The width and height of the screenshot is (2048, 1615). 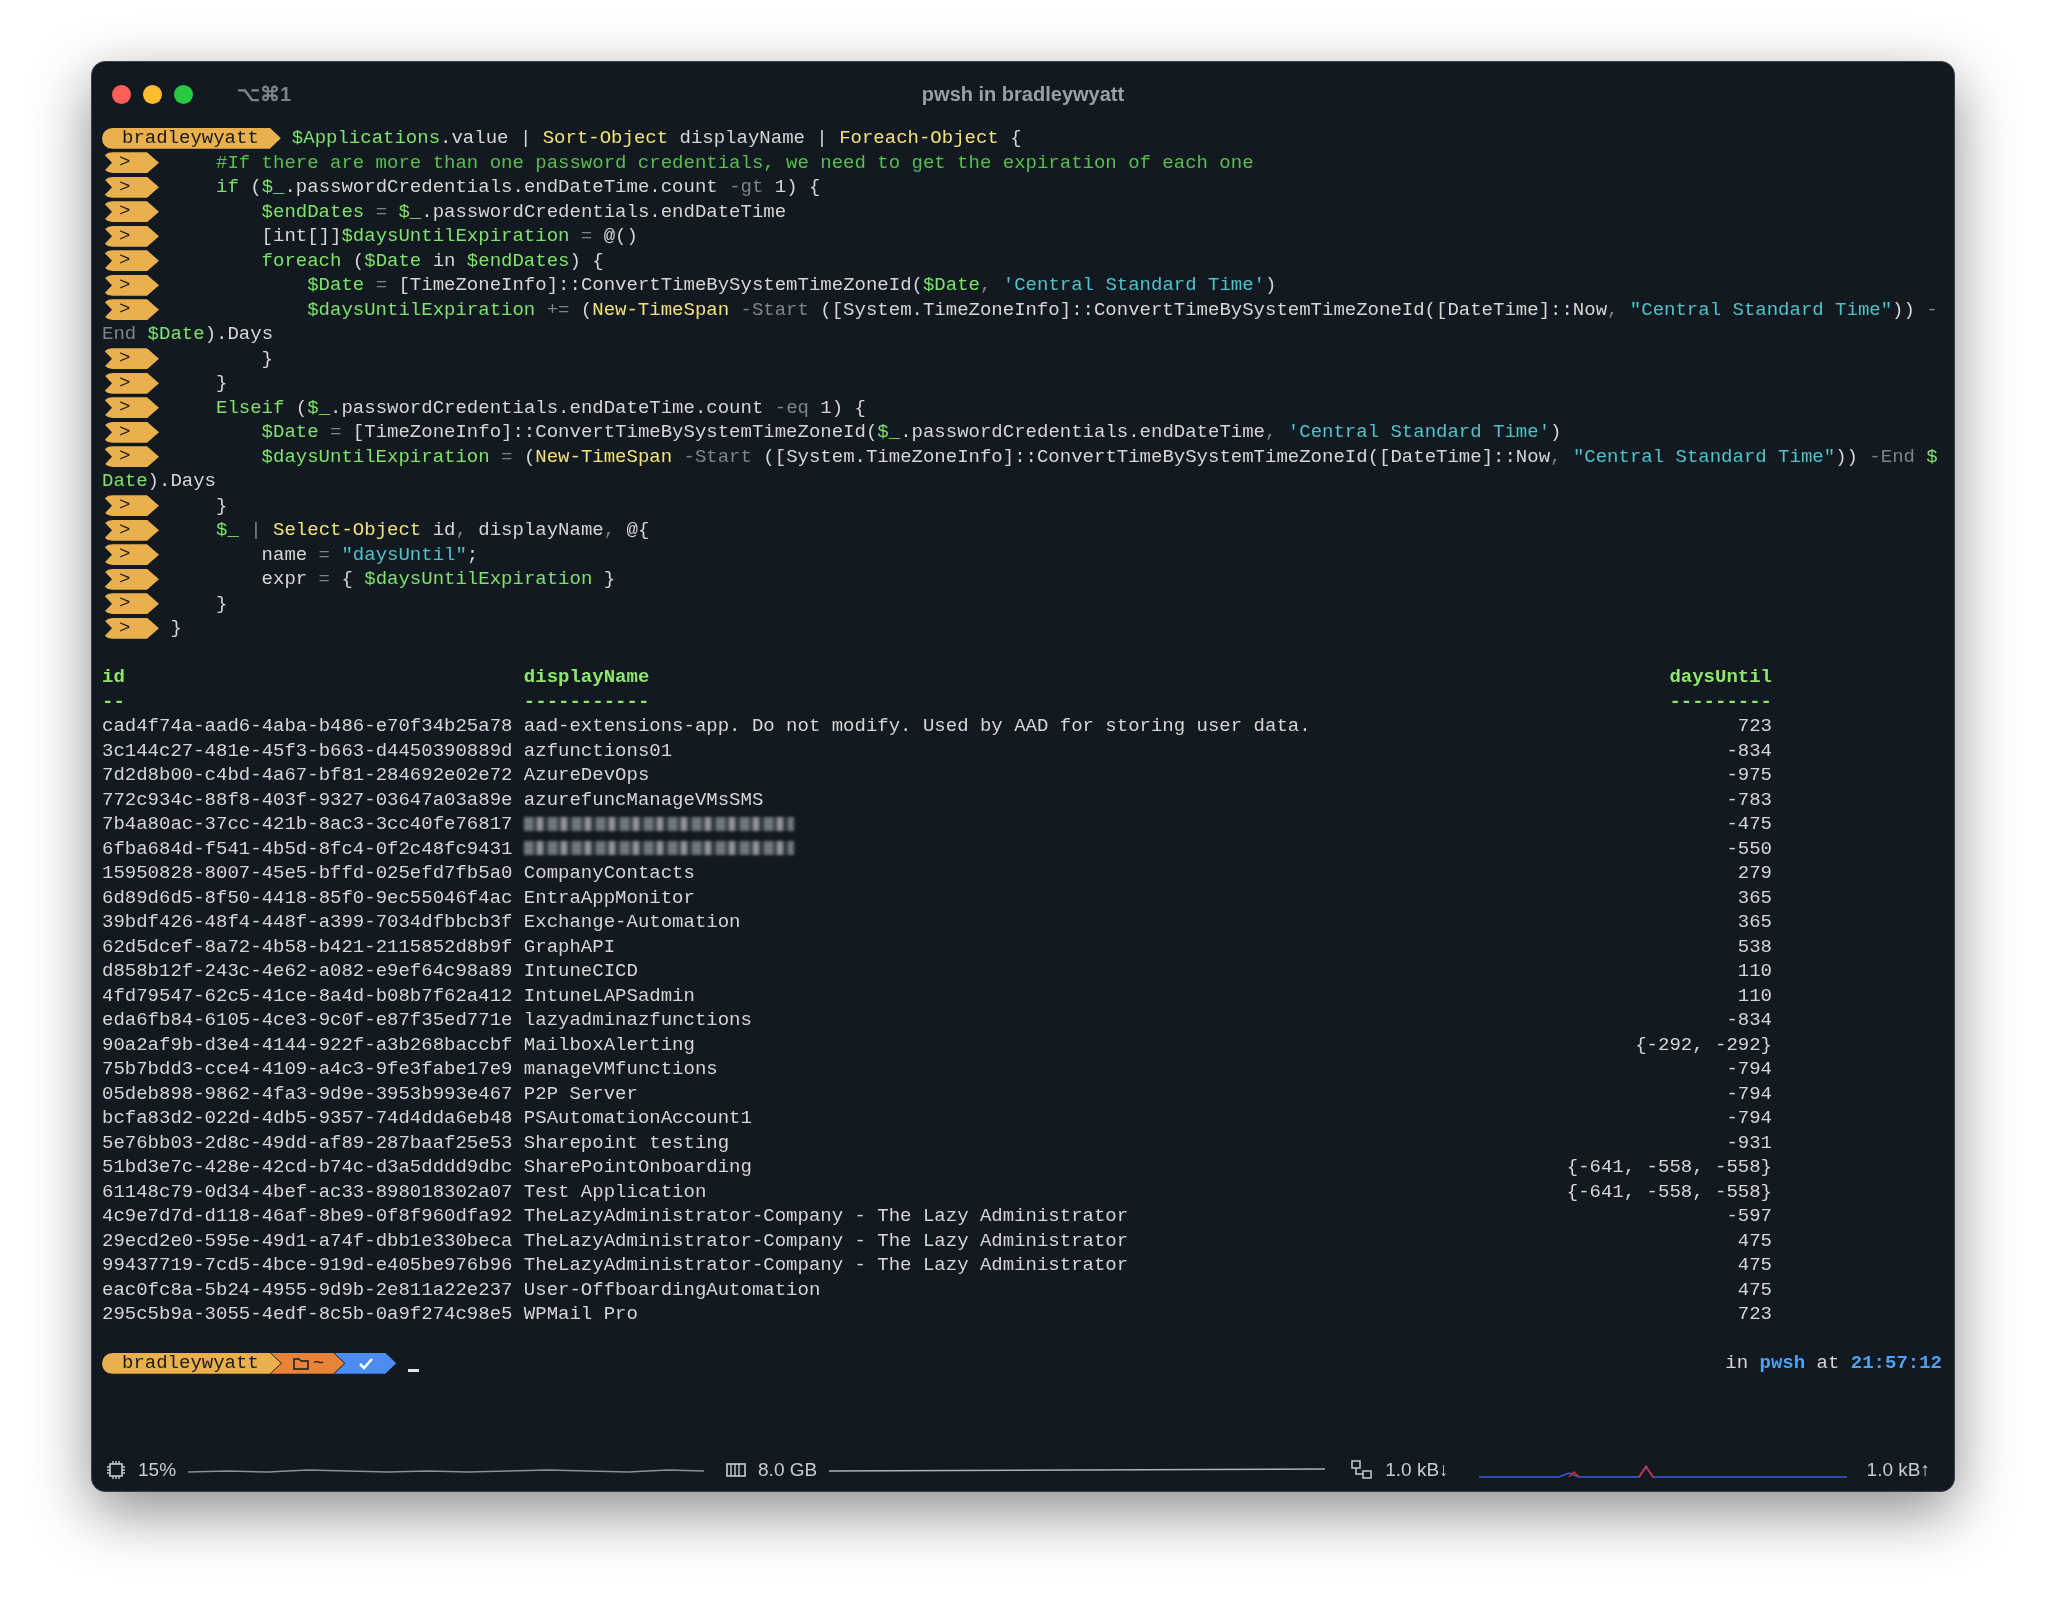 What do you see at coordinates (308, 971) in the screenshot?
I see `table-cell-text: d858b12f-243c-4e62-a082-e9ef64c98a89` at bounding box center [308, 971].